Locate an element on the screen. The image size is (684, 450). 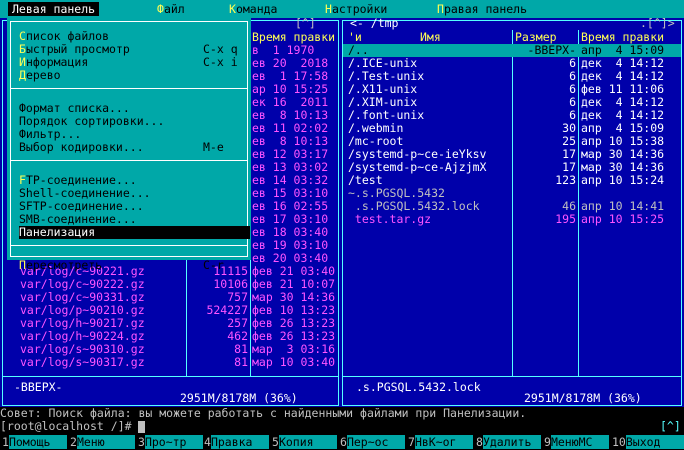
menu-left-panel: Левая панель is located at coordinates (54, 9).